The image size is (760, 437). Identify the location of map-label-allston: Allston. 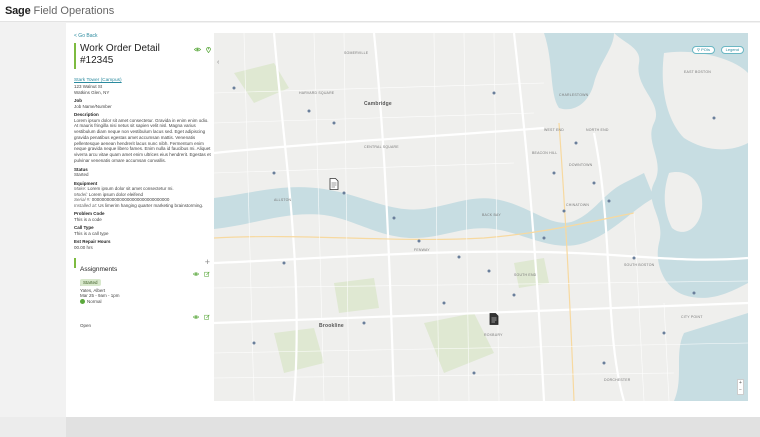
(283, 200).